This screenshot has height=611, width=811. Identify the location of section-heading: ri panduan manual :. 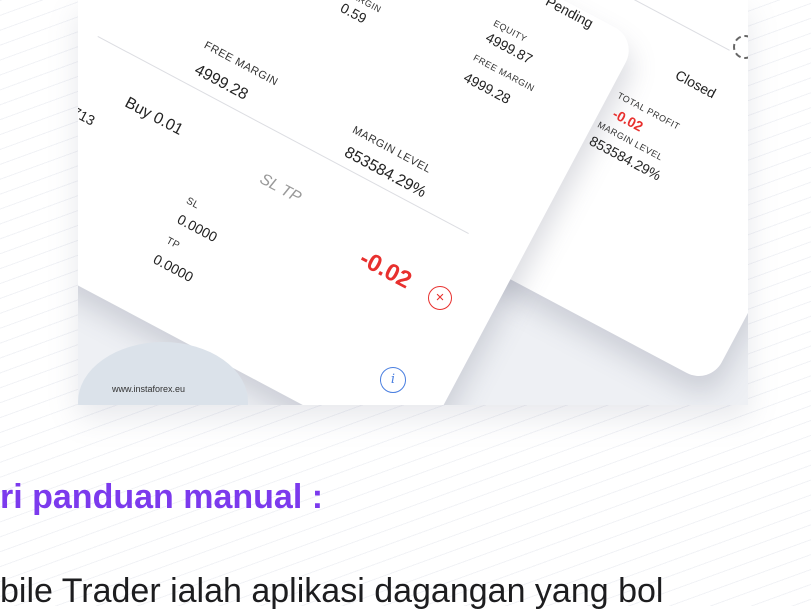
(162, 497).